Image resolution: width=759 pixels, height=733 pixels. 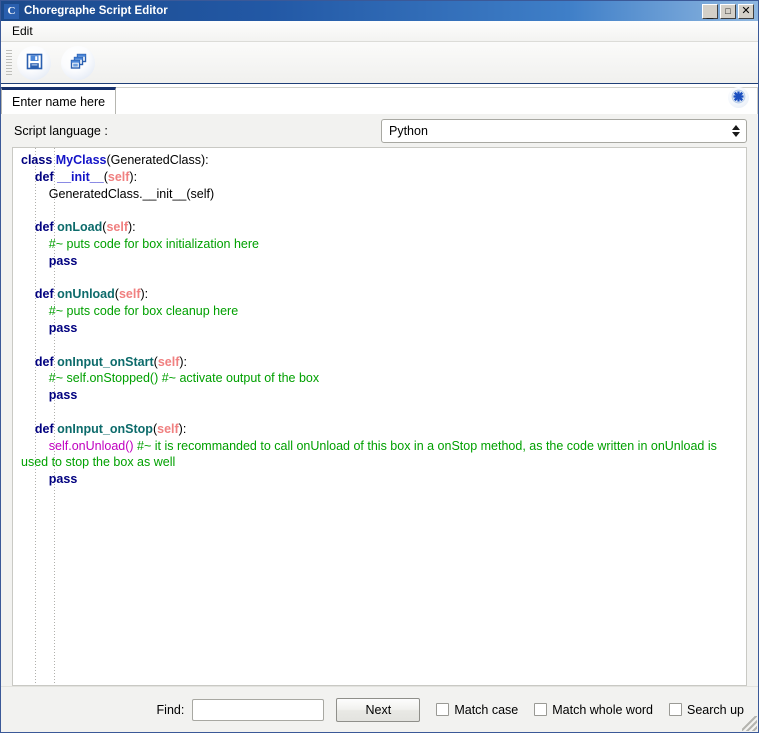 What do you see at coordinates (11, 11) in the screenshot?
I see `app-icon: C` at bounding box center [11, 11].